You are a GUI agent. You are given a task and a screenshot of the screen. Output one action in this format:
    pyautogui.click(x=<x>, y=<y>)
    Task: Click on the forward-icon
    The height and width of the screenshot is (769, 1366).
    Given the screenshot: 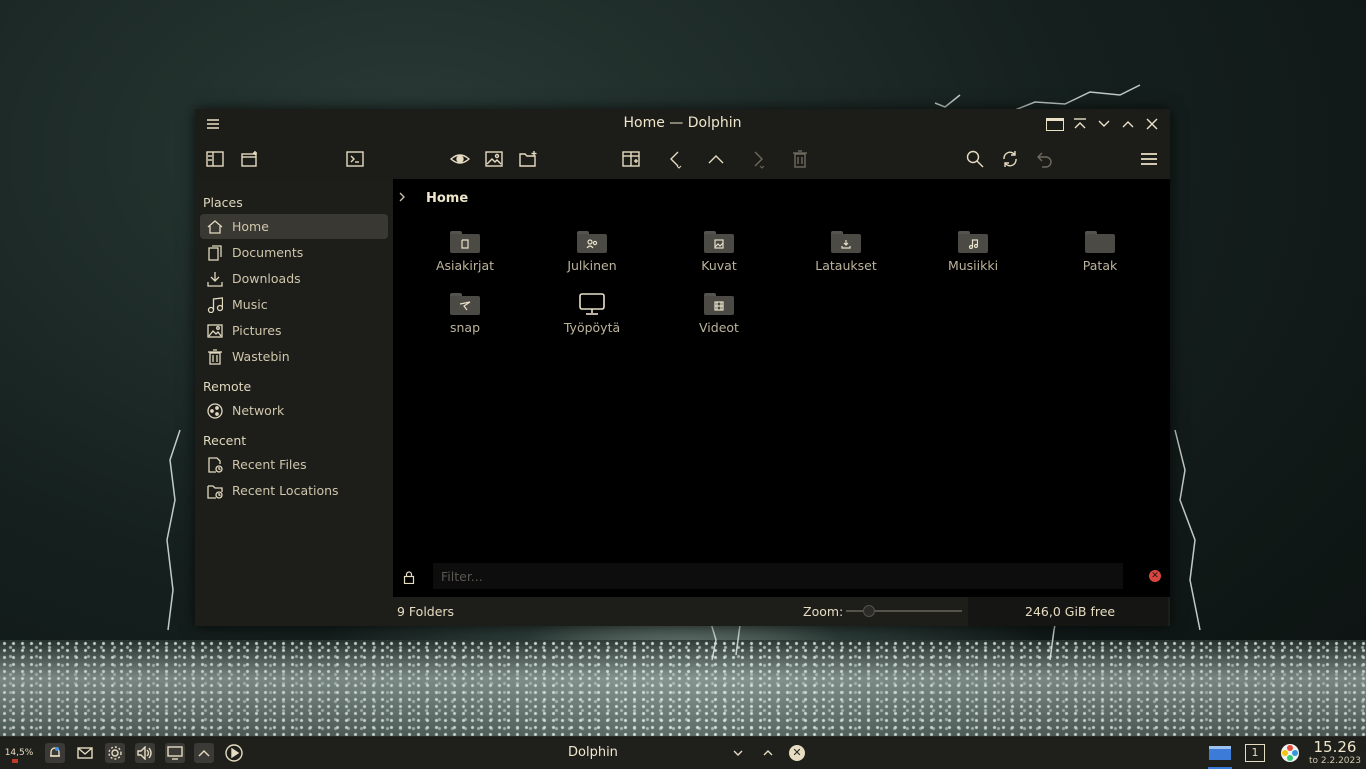 What is the action you would take?
    pyautogui.click(x=758, y=159)
    